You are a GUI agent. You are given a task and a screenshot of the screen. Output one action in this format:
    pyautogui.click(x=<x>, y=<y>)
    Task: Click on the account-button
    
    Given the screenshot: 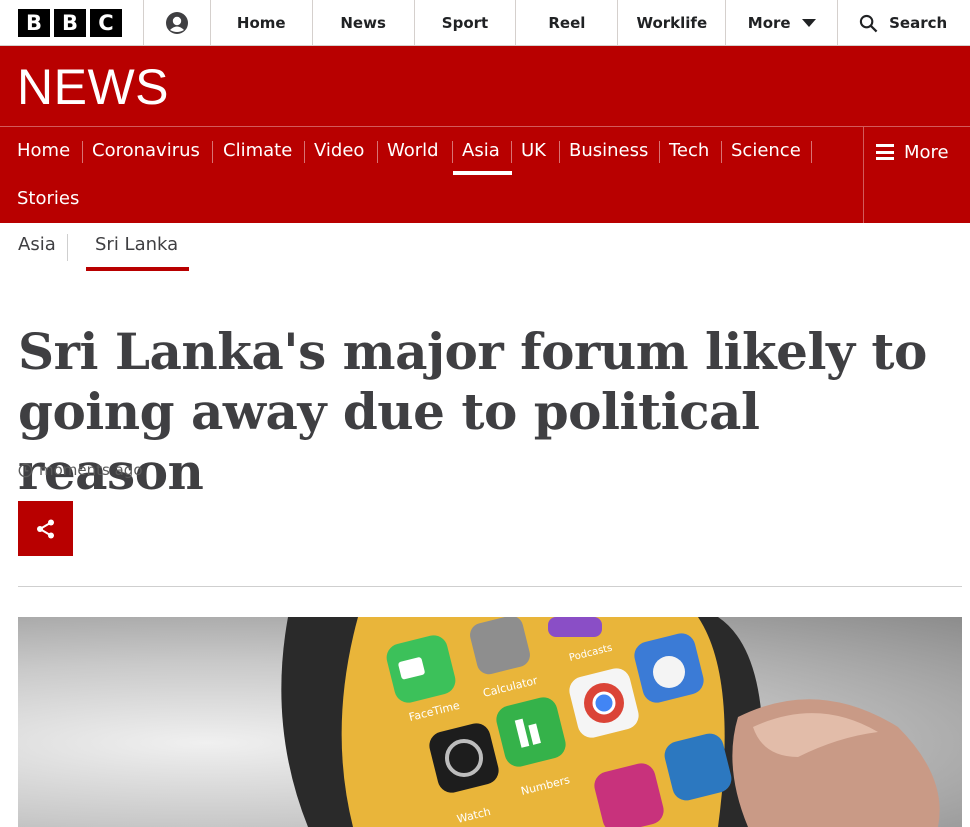 What is the action you would take?
    pyautogui.click(x=177, y=22)
    